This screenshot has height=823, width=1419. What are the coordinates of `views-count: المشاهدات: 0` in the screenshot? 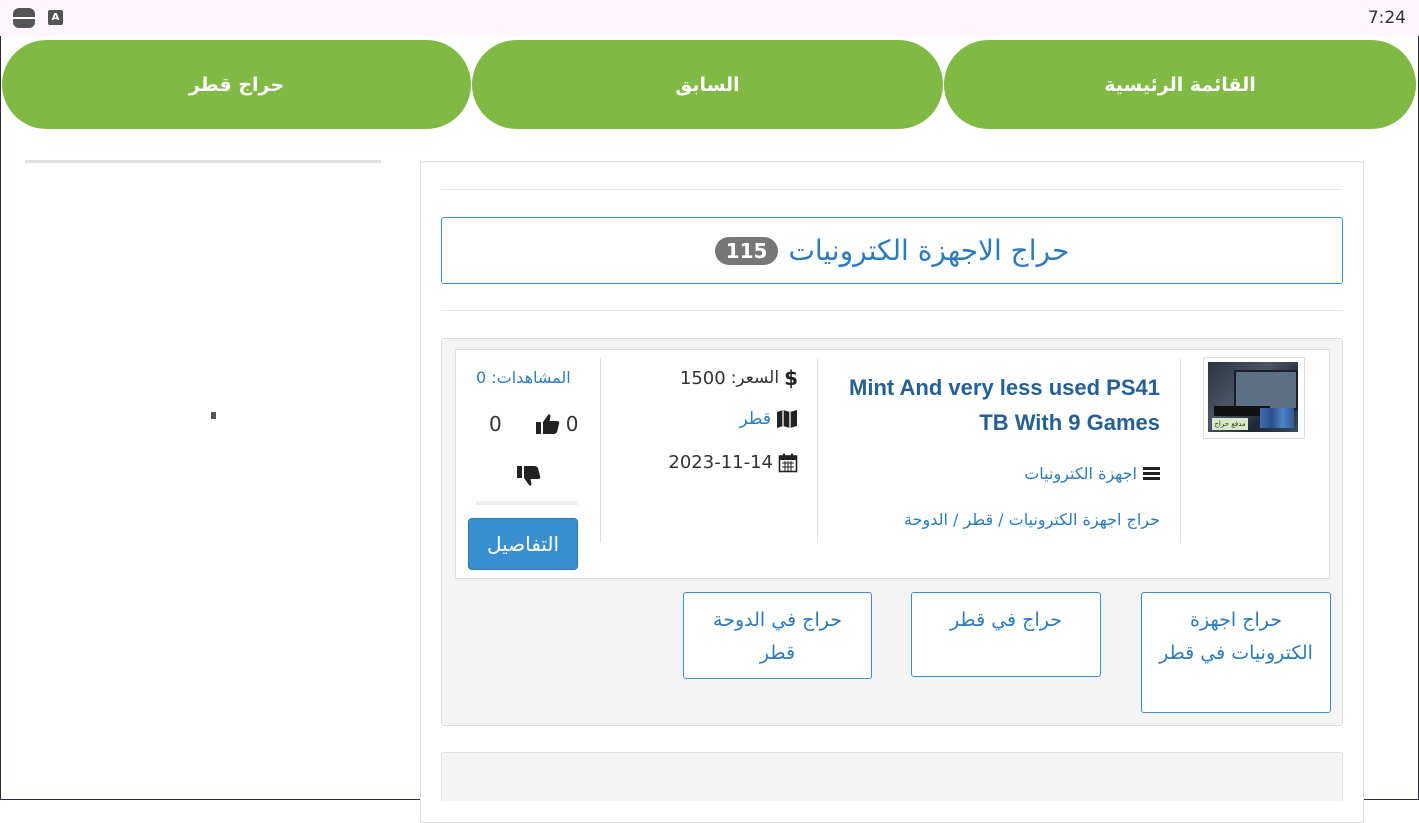 It's located at (523, 377).